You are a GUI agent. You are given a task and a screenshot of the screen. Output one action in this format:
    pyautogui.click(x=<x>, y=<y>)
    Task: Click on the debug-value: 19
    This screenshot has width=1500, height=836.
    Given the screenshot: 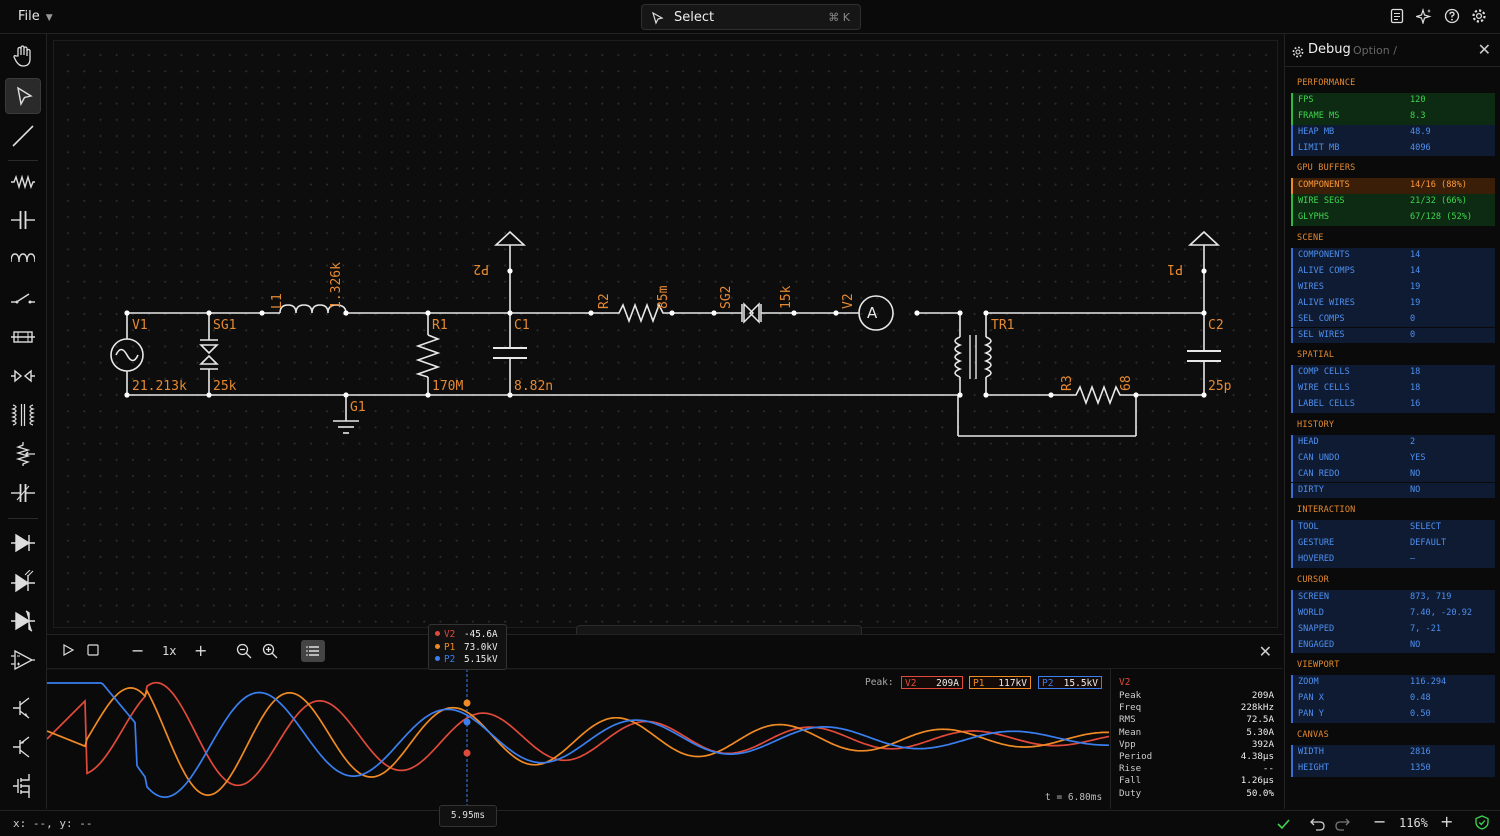 What is the action you would take?
    pyautogui.click(x=1415, y=302)
    